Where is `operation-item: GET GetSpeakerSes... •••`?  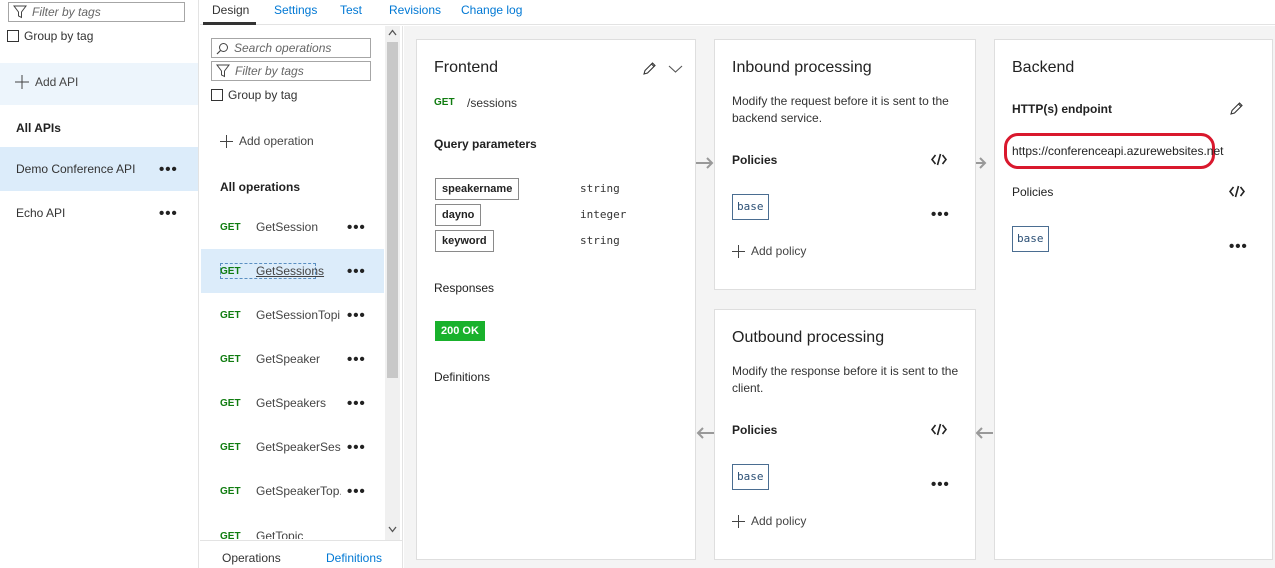 operation-item: GET GetSpeakerSes... ••• is located at coordinates (292, 447).